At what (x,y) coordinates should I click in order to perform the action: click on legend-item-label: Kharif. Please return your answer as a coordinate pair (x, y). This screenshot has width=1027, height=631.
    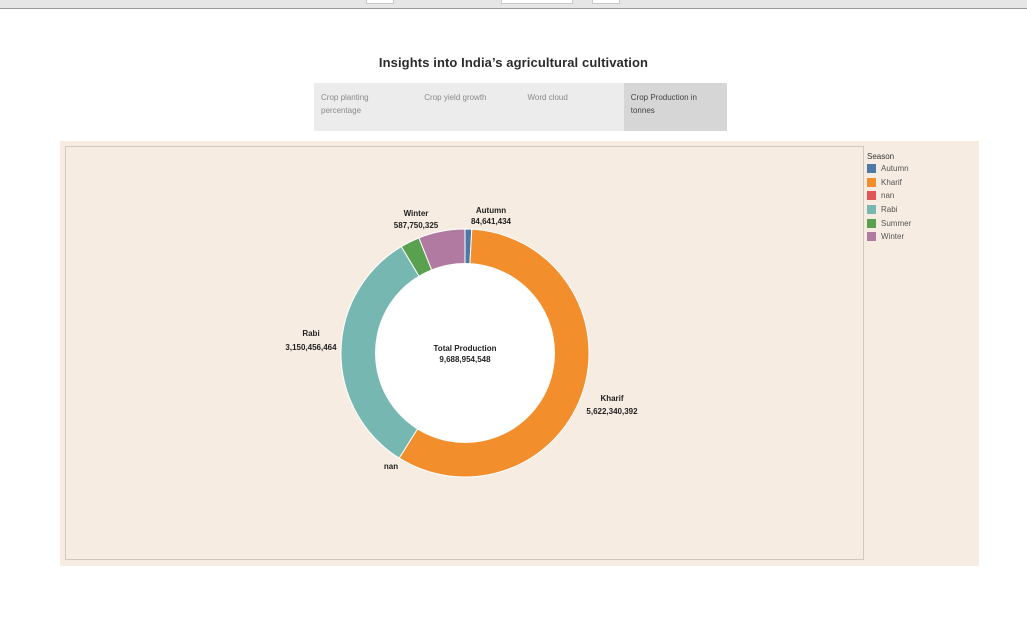
    Looking at the image, I should click on (891, 182).